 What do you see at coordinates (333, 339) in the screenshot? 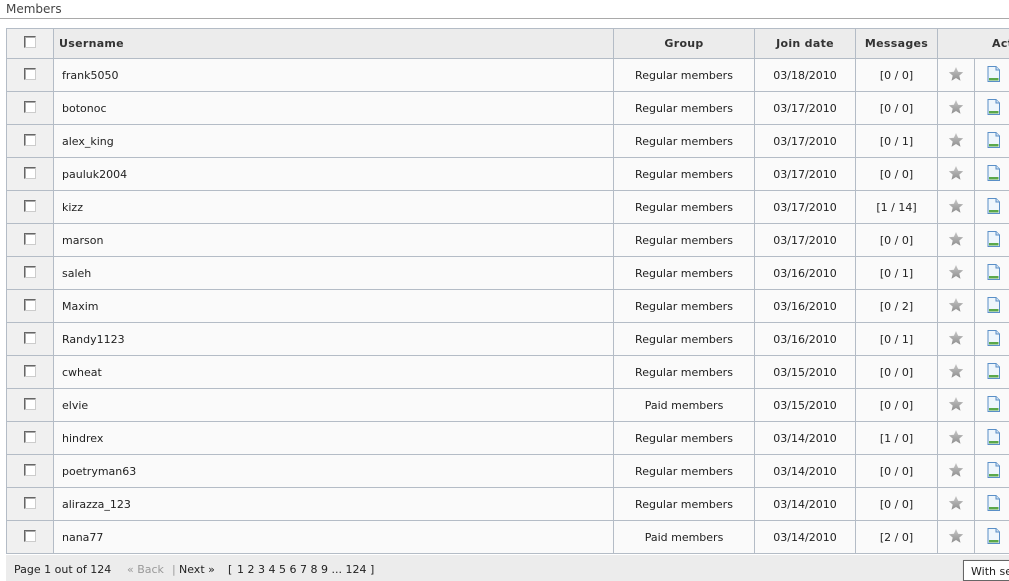
I see `username-cell: Randy1123` at bounding box center [333, 339].